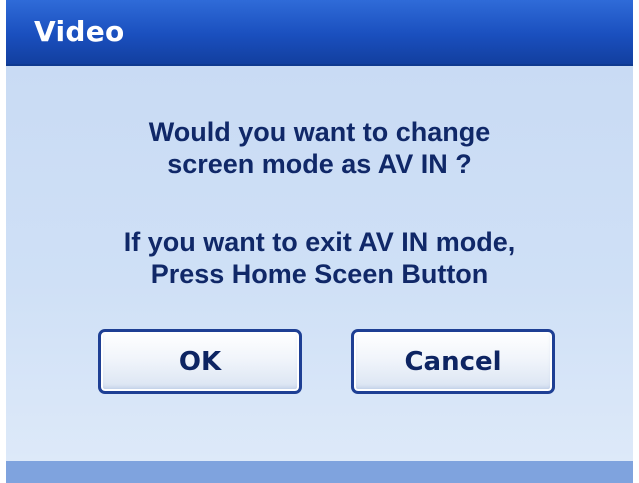 The width and height of the screenshot is (639, 483). I want to click on dialog-title: Video, so click(79, 31).